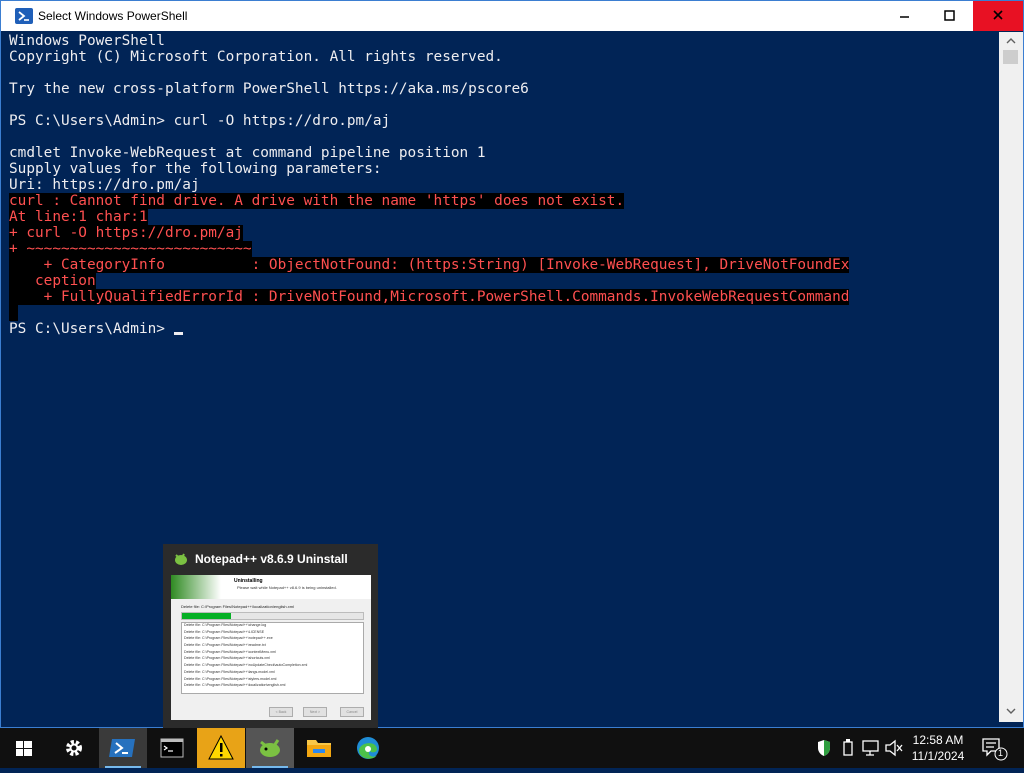 This screenshot has height=773, width=1024. I want to click on file-explorer-button, so click(319, 748).